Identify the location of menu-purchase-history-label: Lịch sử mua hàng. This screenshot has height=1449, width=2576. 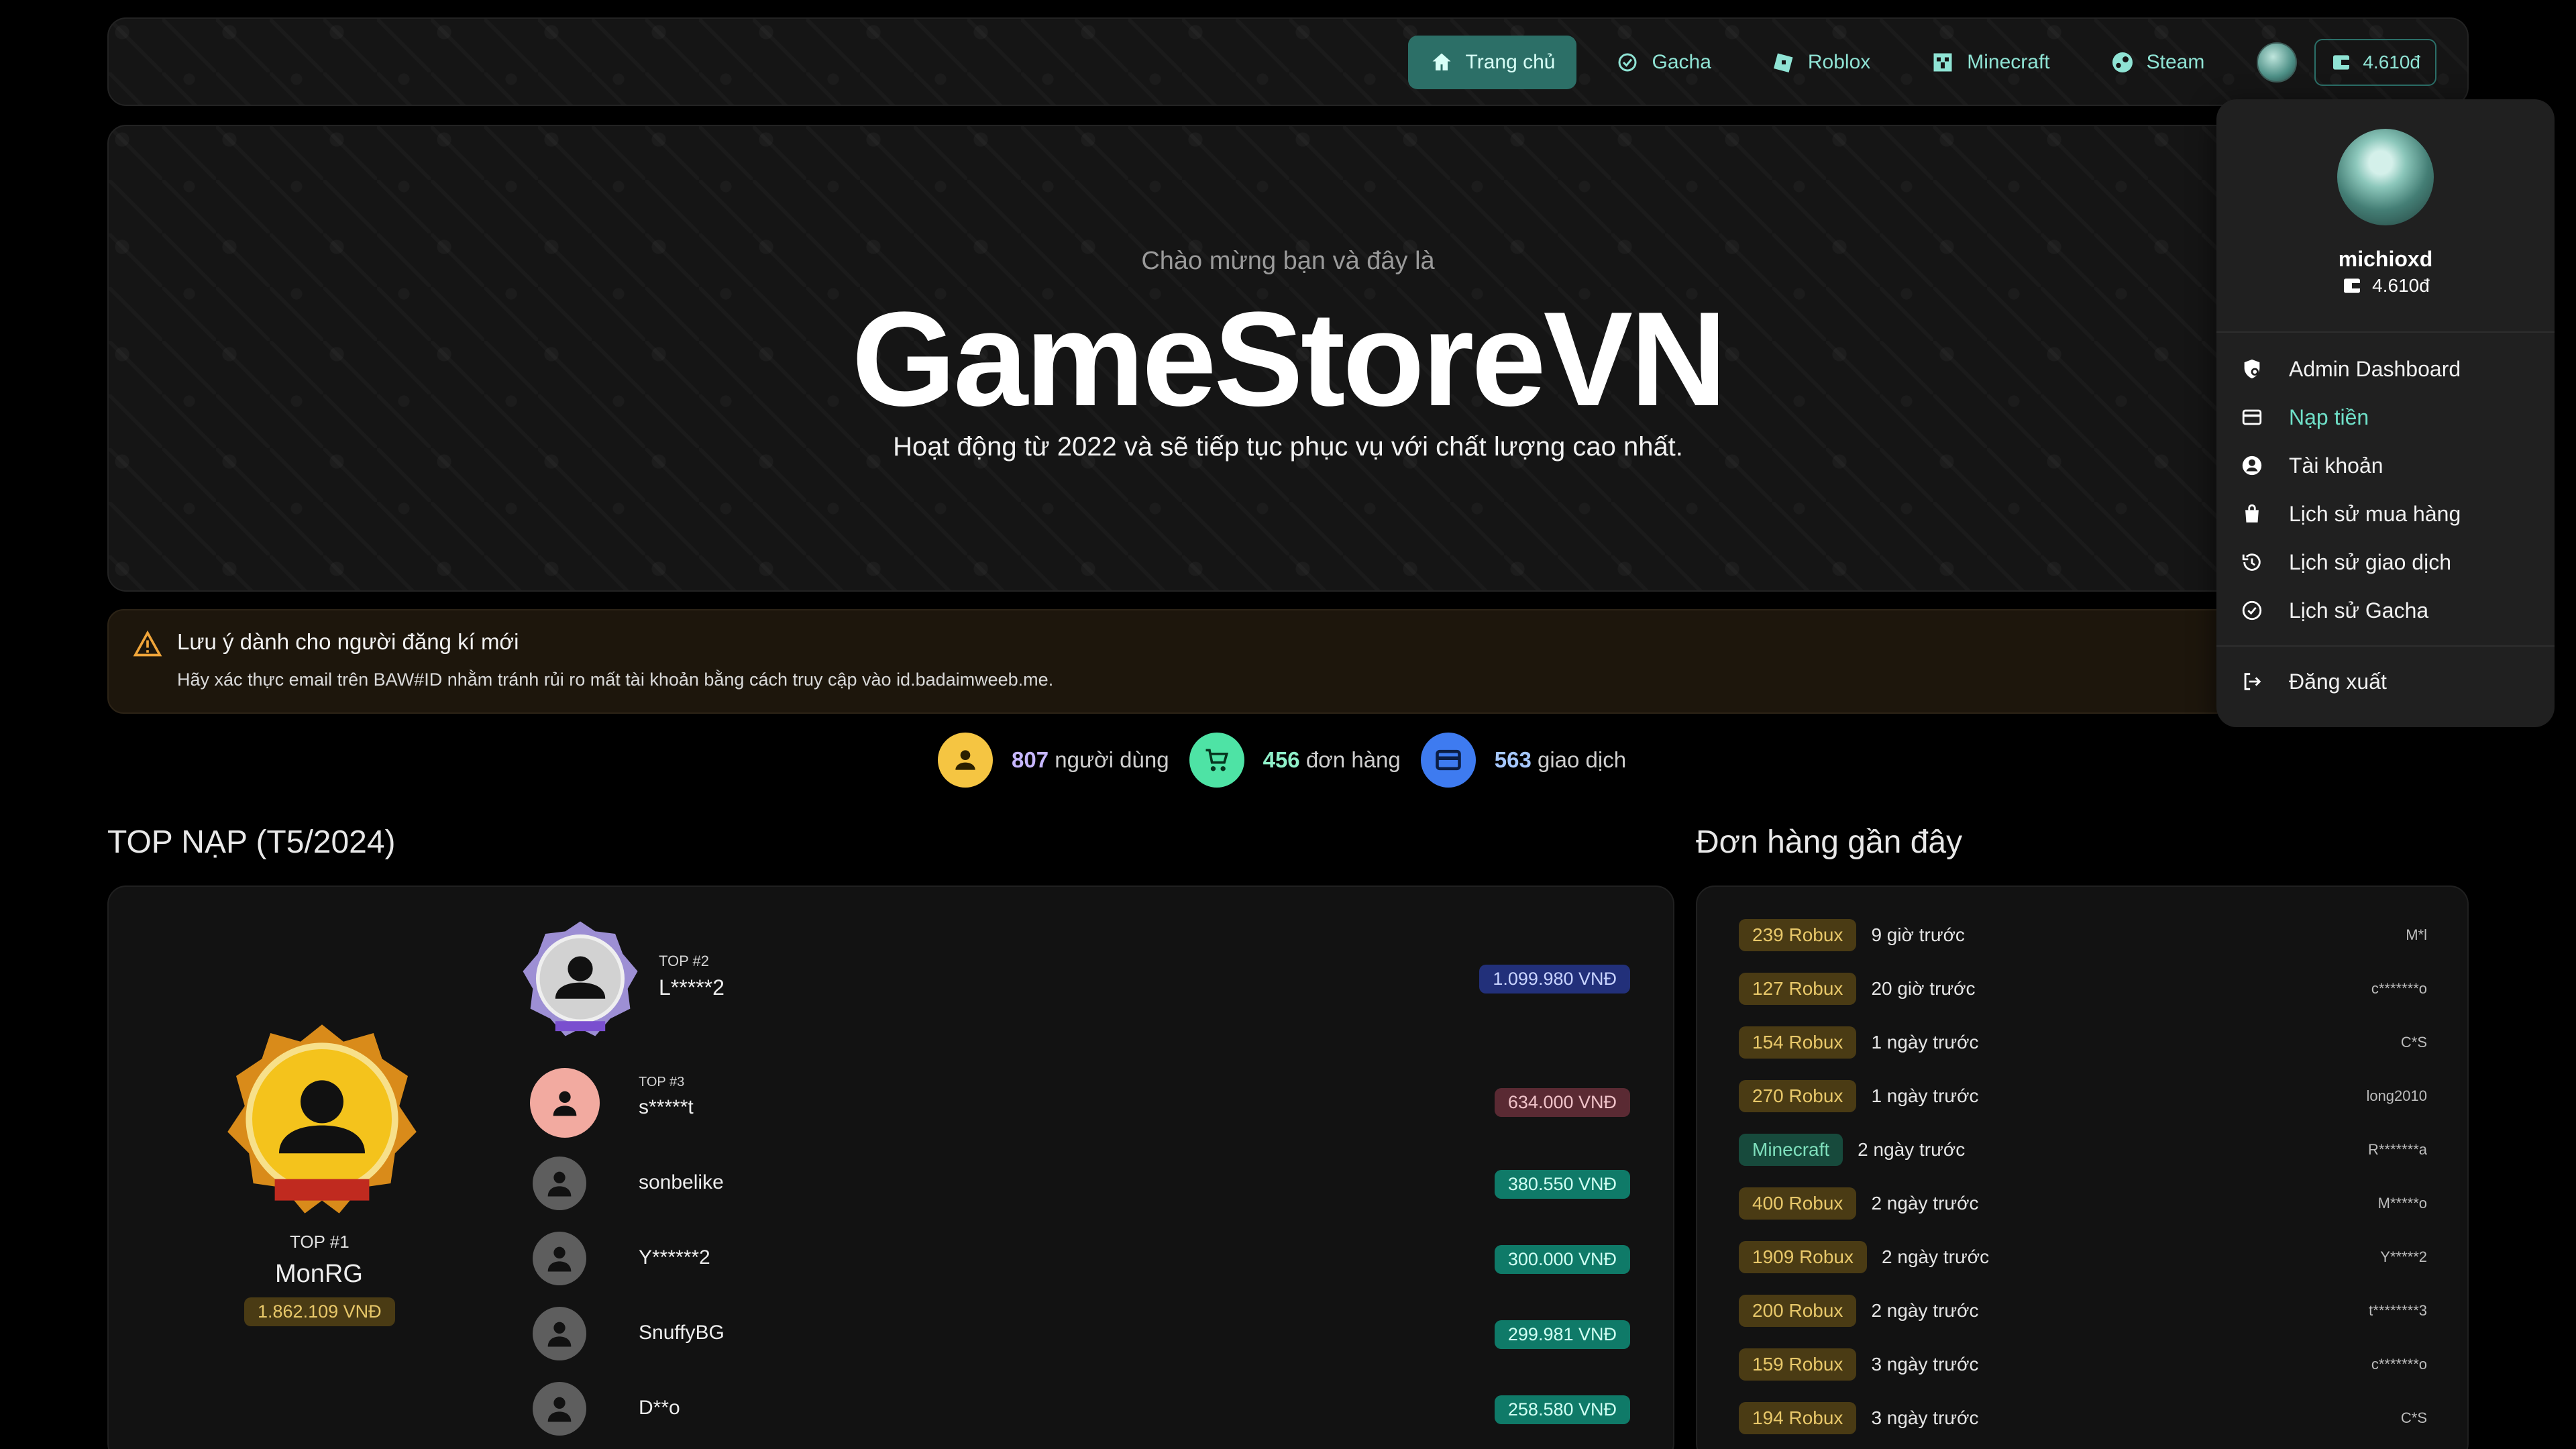
(2375, 513).